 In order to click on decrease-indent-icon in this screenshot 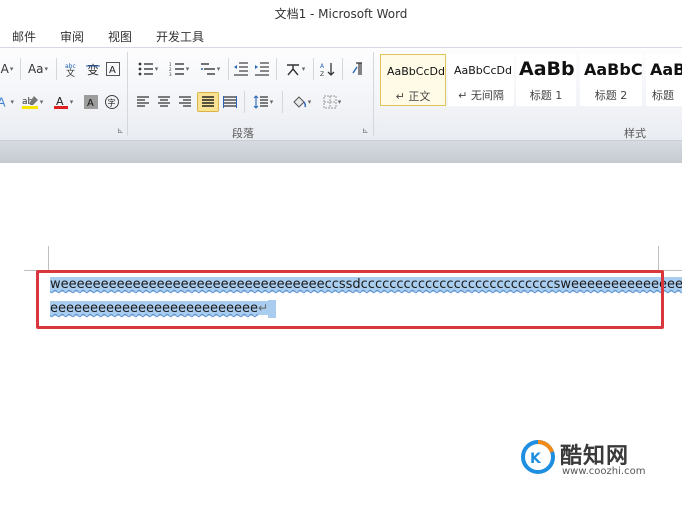, I will do `click(241, 69)`.